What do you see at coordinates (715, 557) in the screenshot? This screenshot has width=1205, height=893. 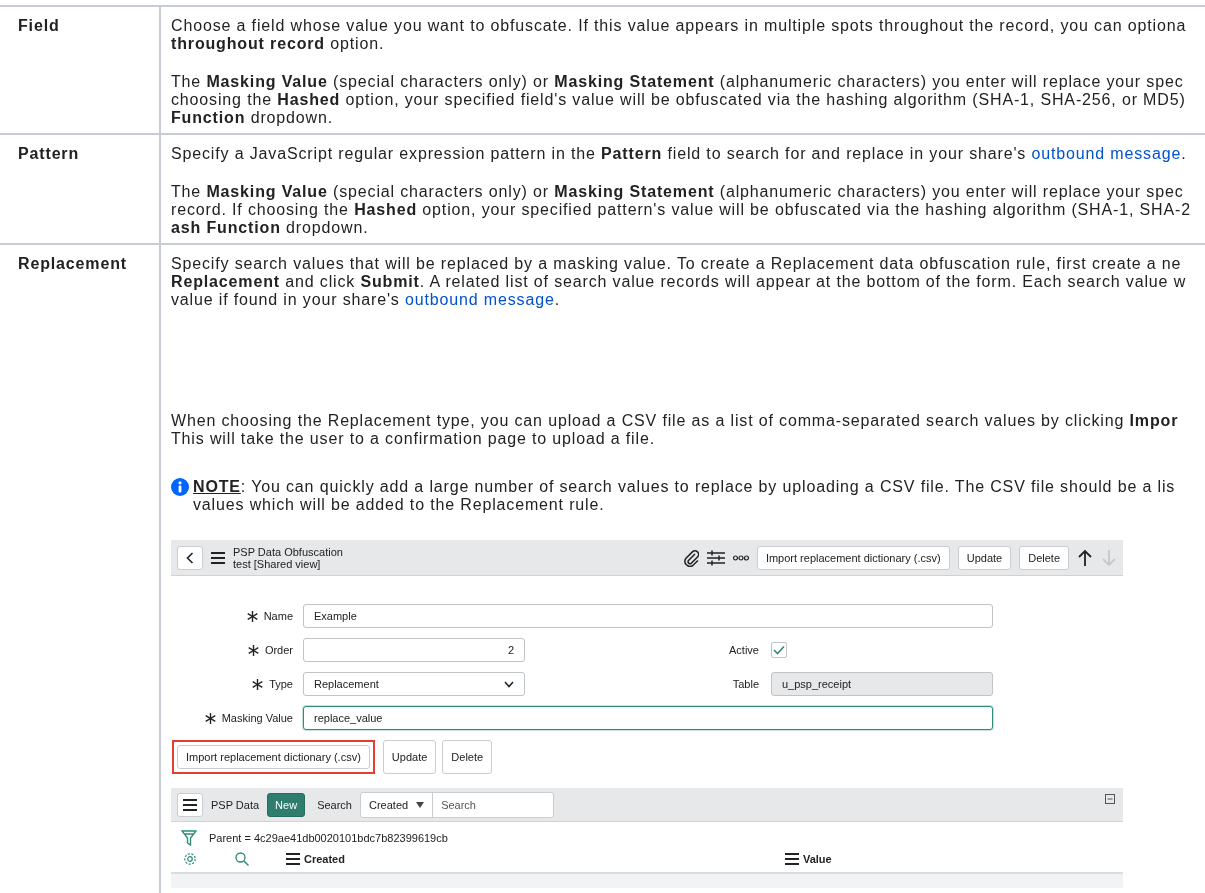 I see `sliders-icon` at bounding box center [715, 557].